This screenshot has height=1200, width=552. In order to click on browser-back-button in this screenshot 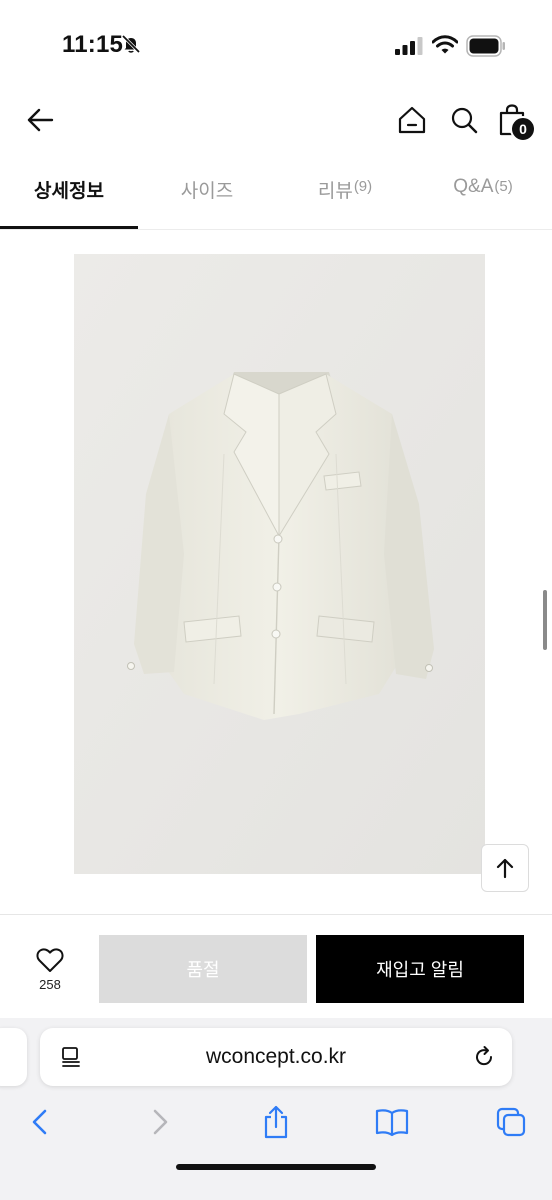, I will do `click(40, 1122)`.